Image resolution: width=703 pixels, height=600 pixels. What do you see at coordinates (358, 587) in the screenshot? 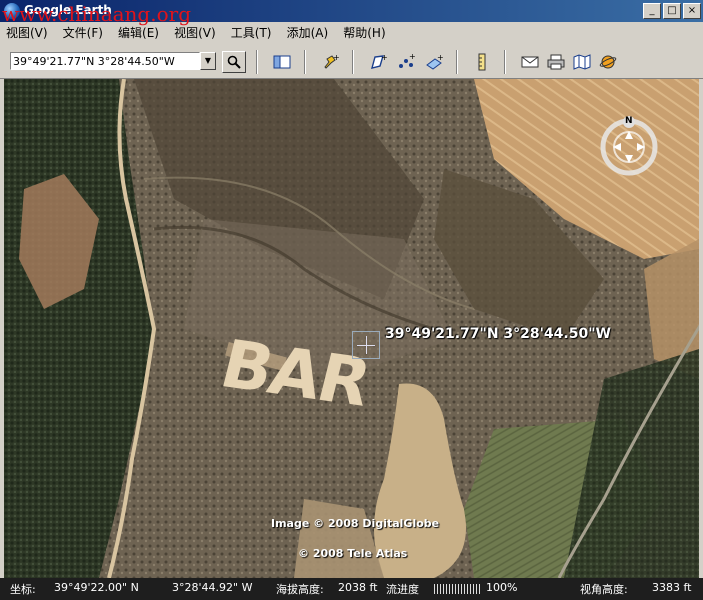
I see `elevation-value: 2038 ft` at bounding box center [358, 587].